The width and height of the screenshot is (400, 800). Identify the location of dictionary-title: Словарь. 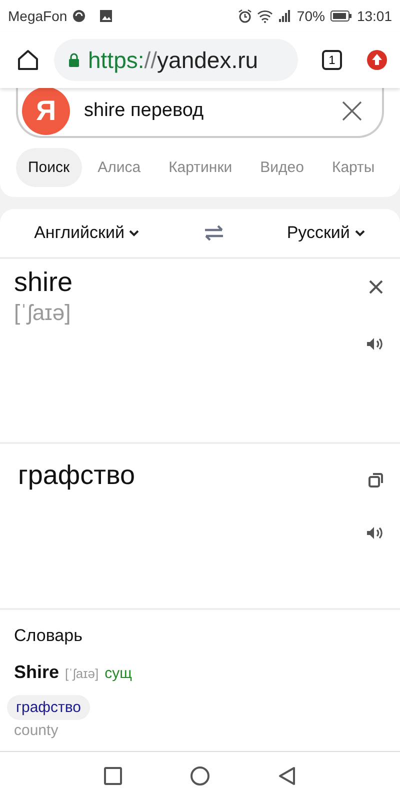
(49, 636).